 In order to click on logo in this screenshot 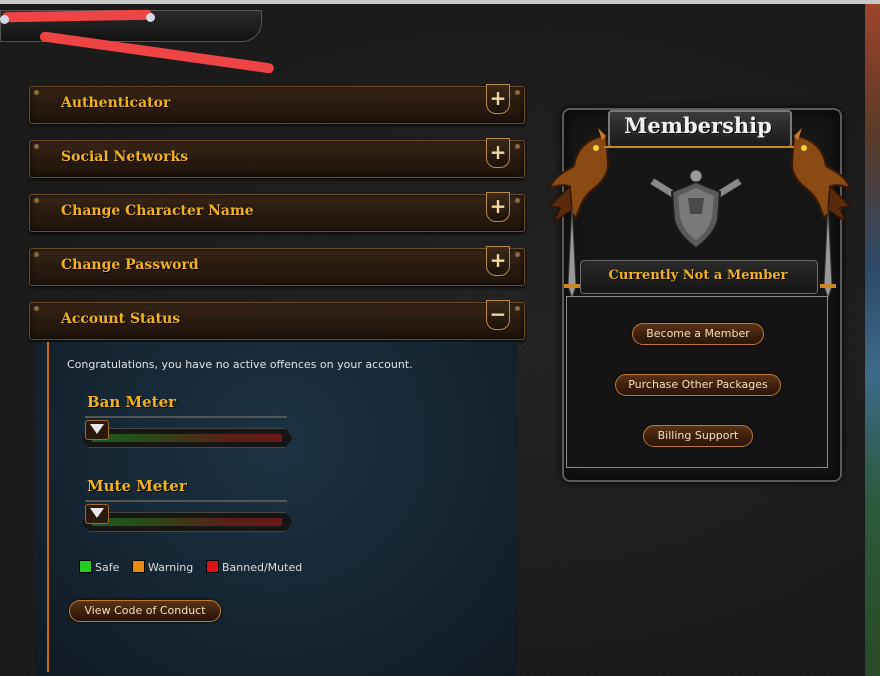, I will do `click(140, 39)`.